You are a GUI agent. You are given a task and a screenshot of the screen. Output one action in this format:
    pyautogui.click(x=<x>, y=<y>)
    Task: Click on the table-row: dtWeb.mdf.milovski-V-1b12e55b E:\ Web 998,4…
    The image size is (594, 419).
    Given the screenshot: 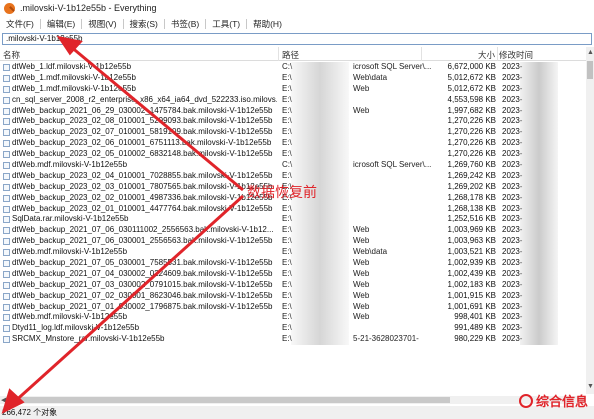 What is the action you would take?
    pyautogui.click(x=293, y=318)
    